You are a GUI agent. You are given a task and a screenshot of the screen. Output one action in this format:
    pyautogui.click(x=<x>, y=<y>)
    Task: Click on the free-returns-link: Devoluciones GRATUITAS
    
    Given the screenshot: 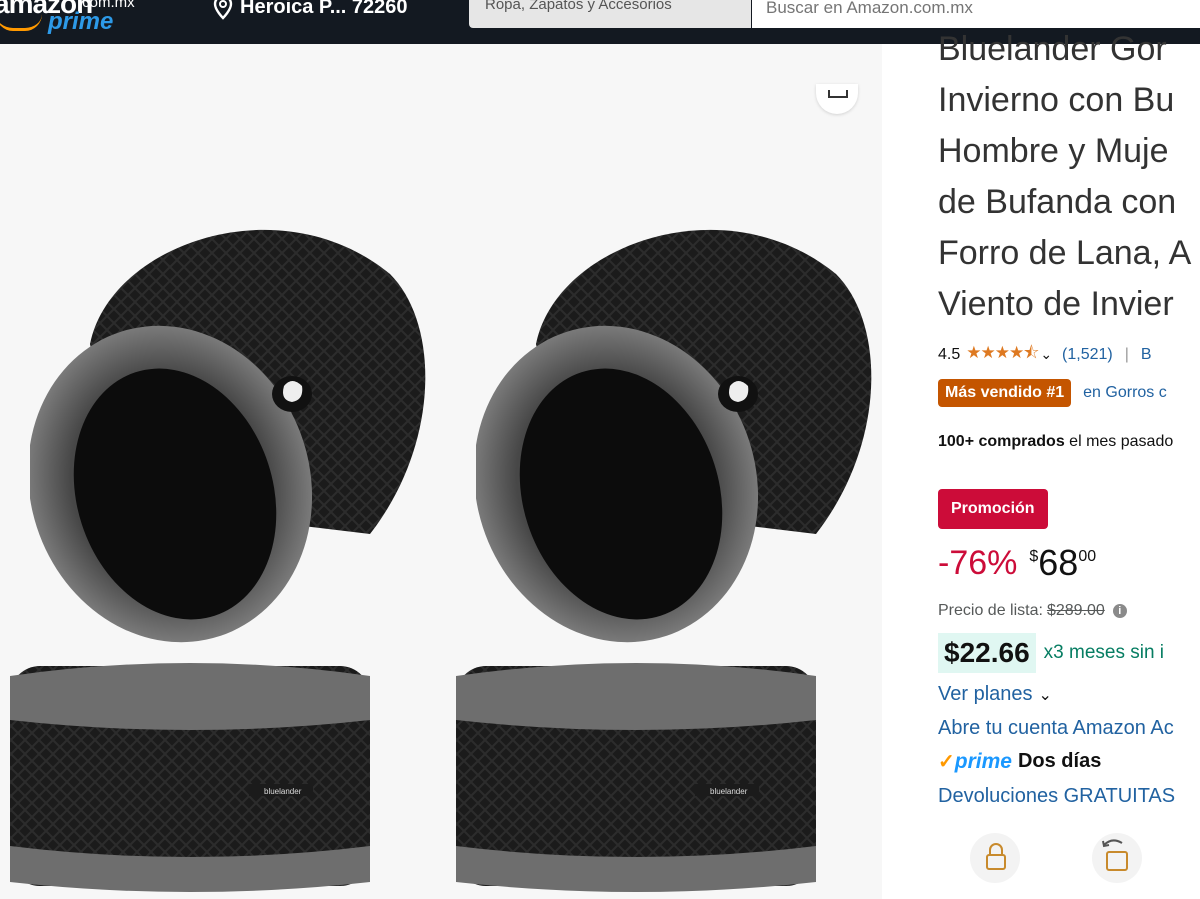 What is the action you would take?
    pyautogui.click(x=1056, y=796)
    